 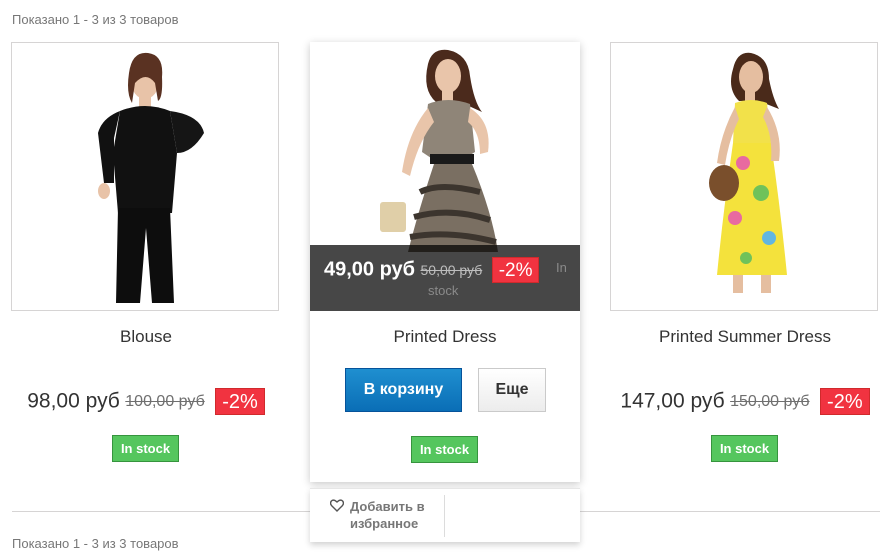 I want to click on product-count-bottom: Показано 1 - 3 из 3 товаров, so click(x=95, y=543).